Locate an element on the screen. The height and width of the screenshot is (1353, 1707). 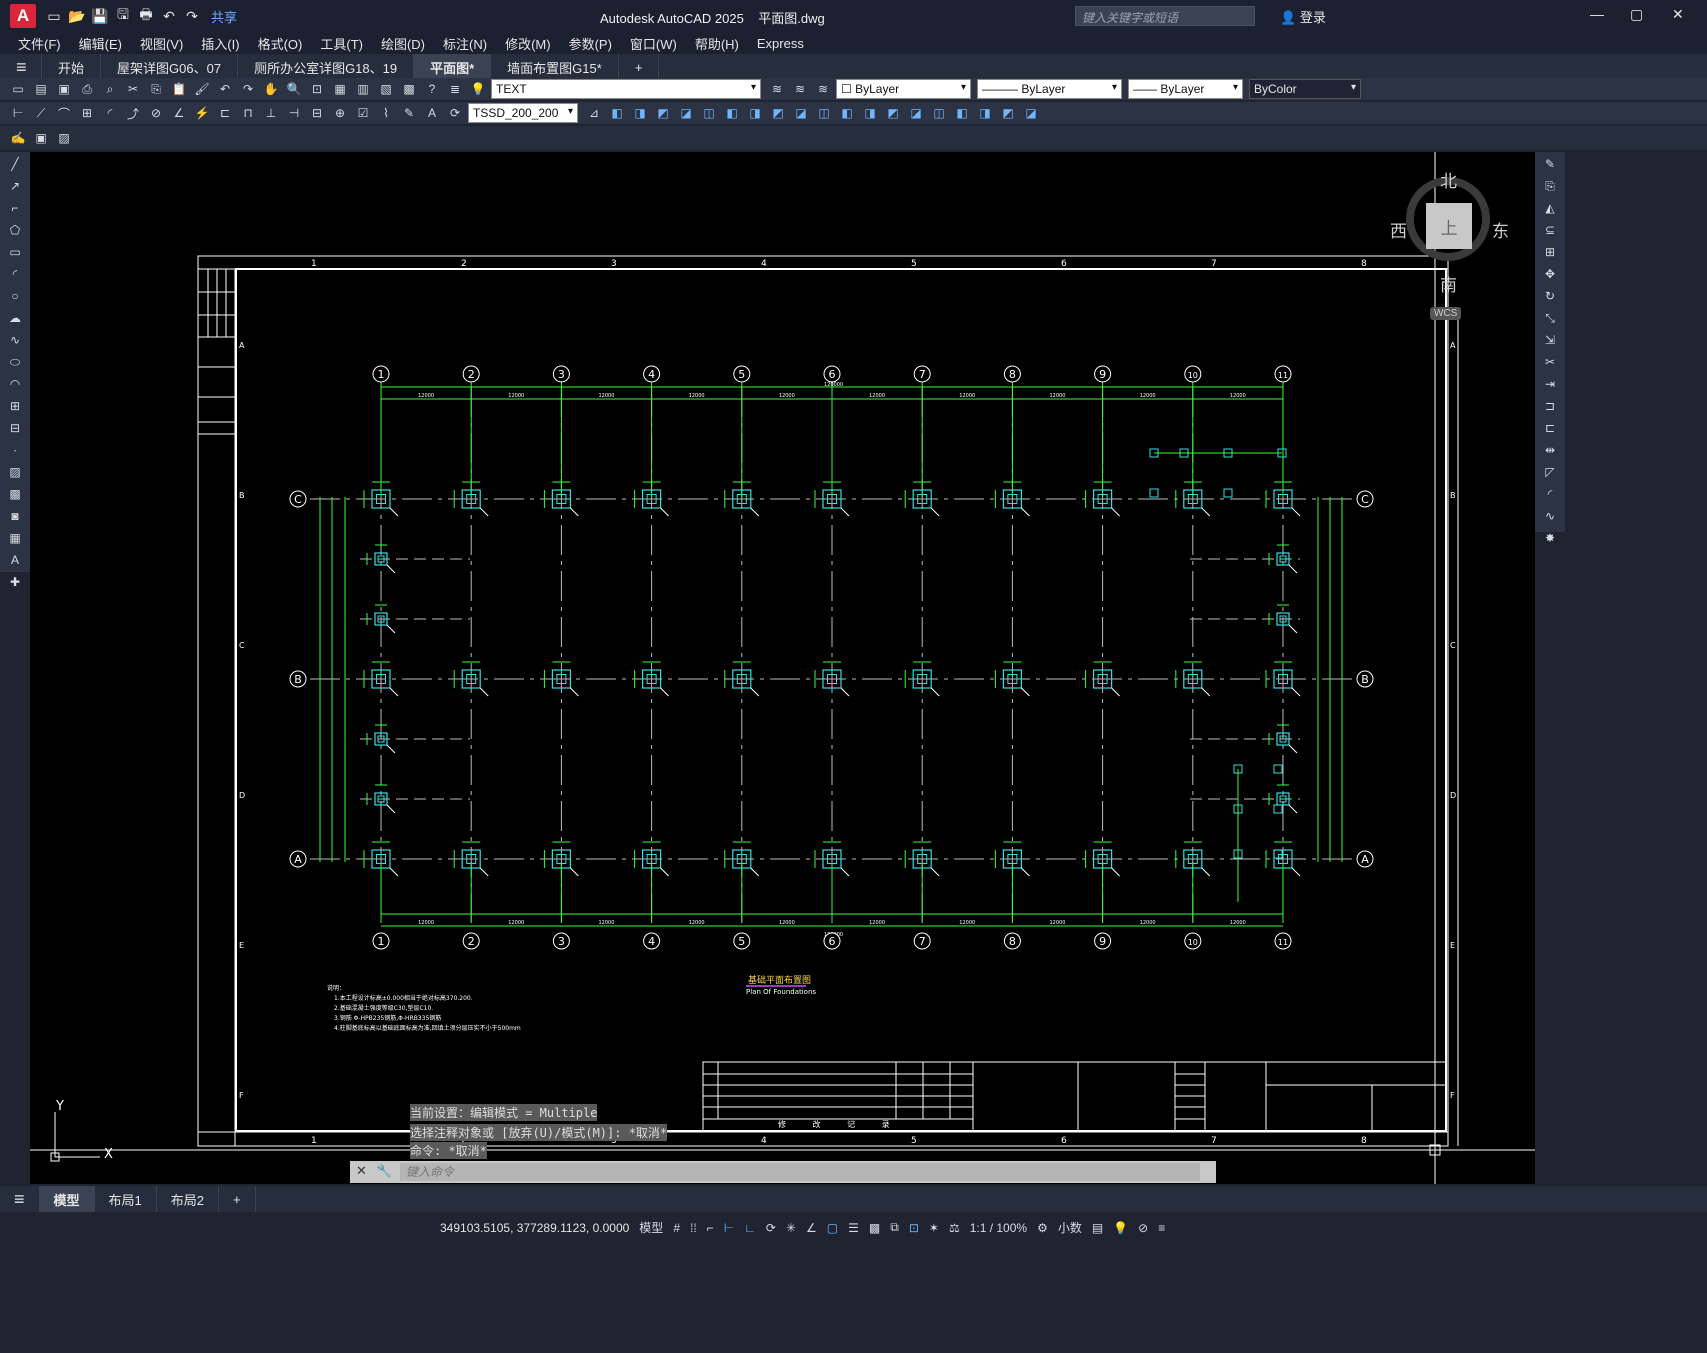
plot-icon: ⎙ is located at coordinates (87, 89).